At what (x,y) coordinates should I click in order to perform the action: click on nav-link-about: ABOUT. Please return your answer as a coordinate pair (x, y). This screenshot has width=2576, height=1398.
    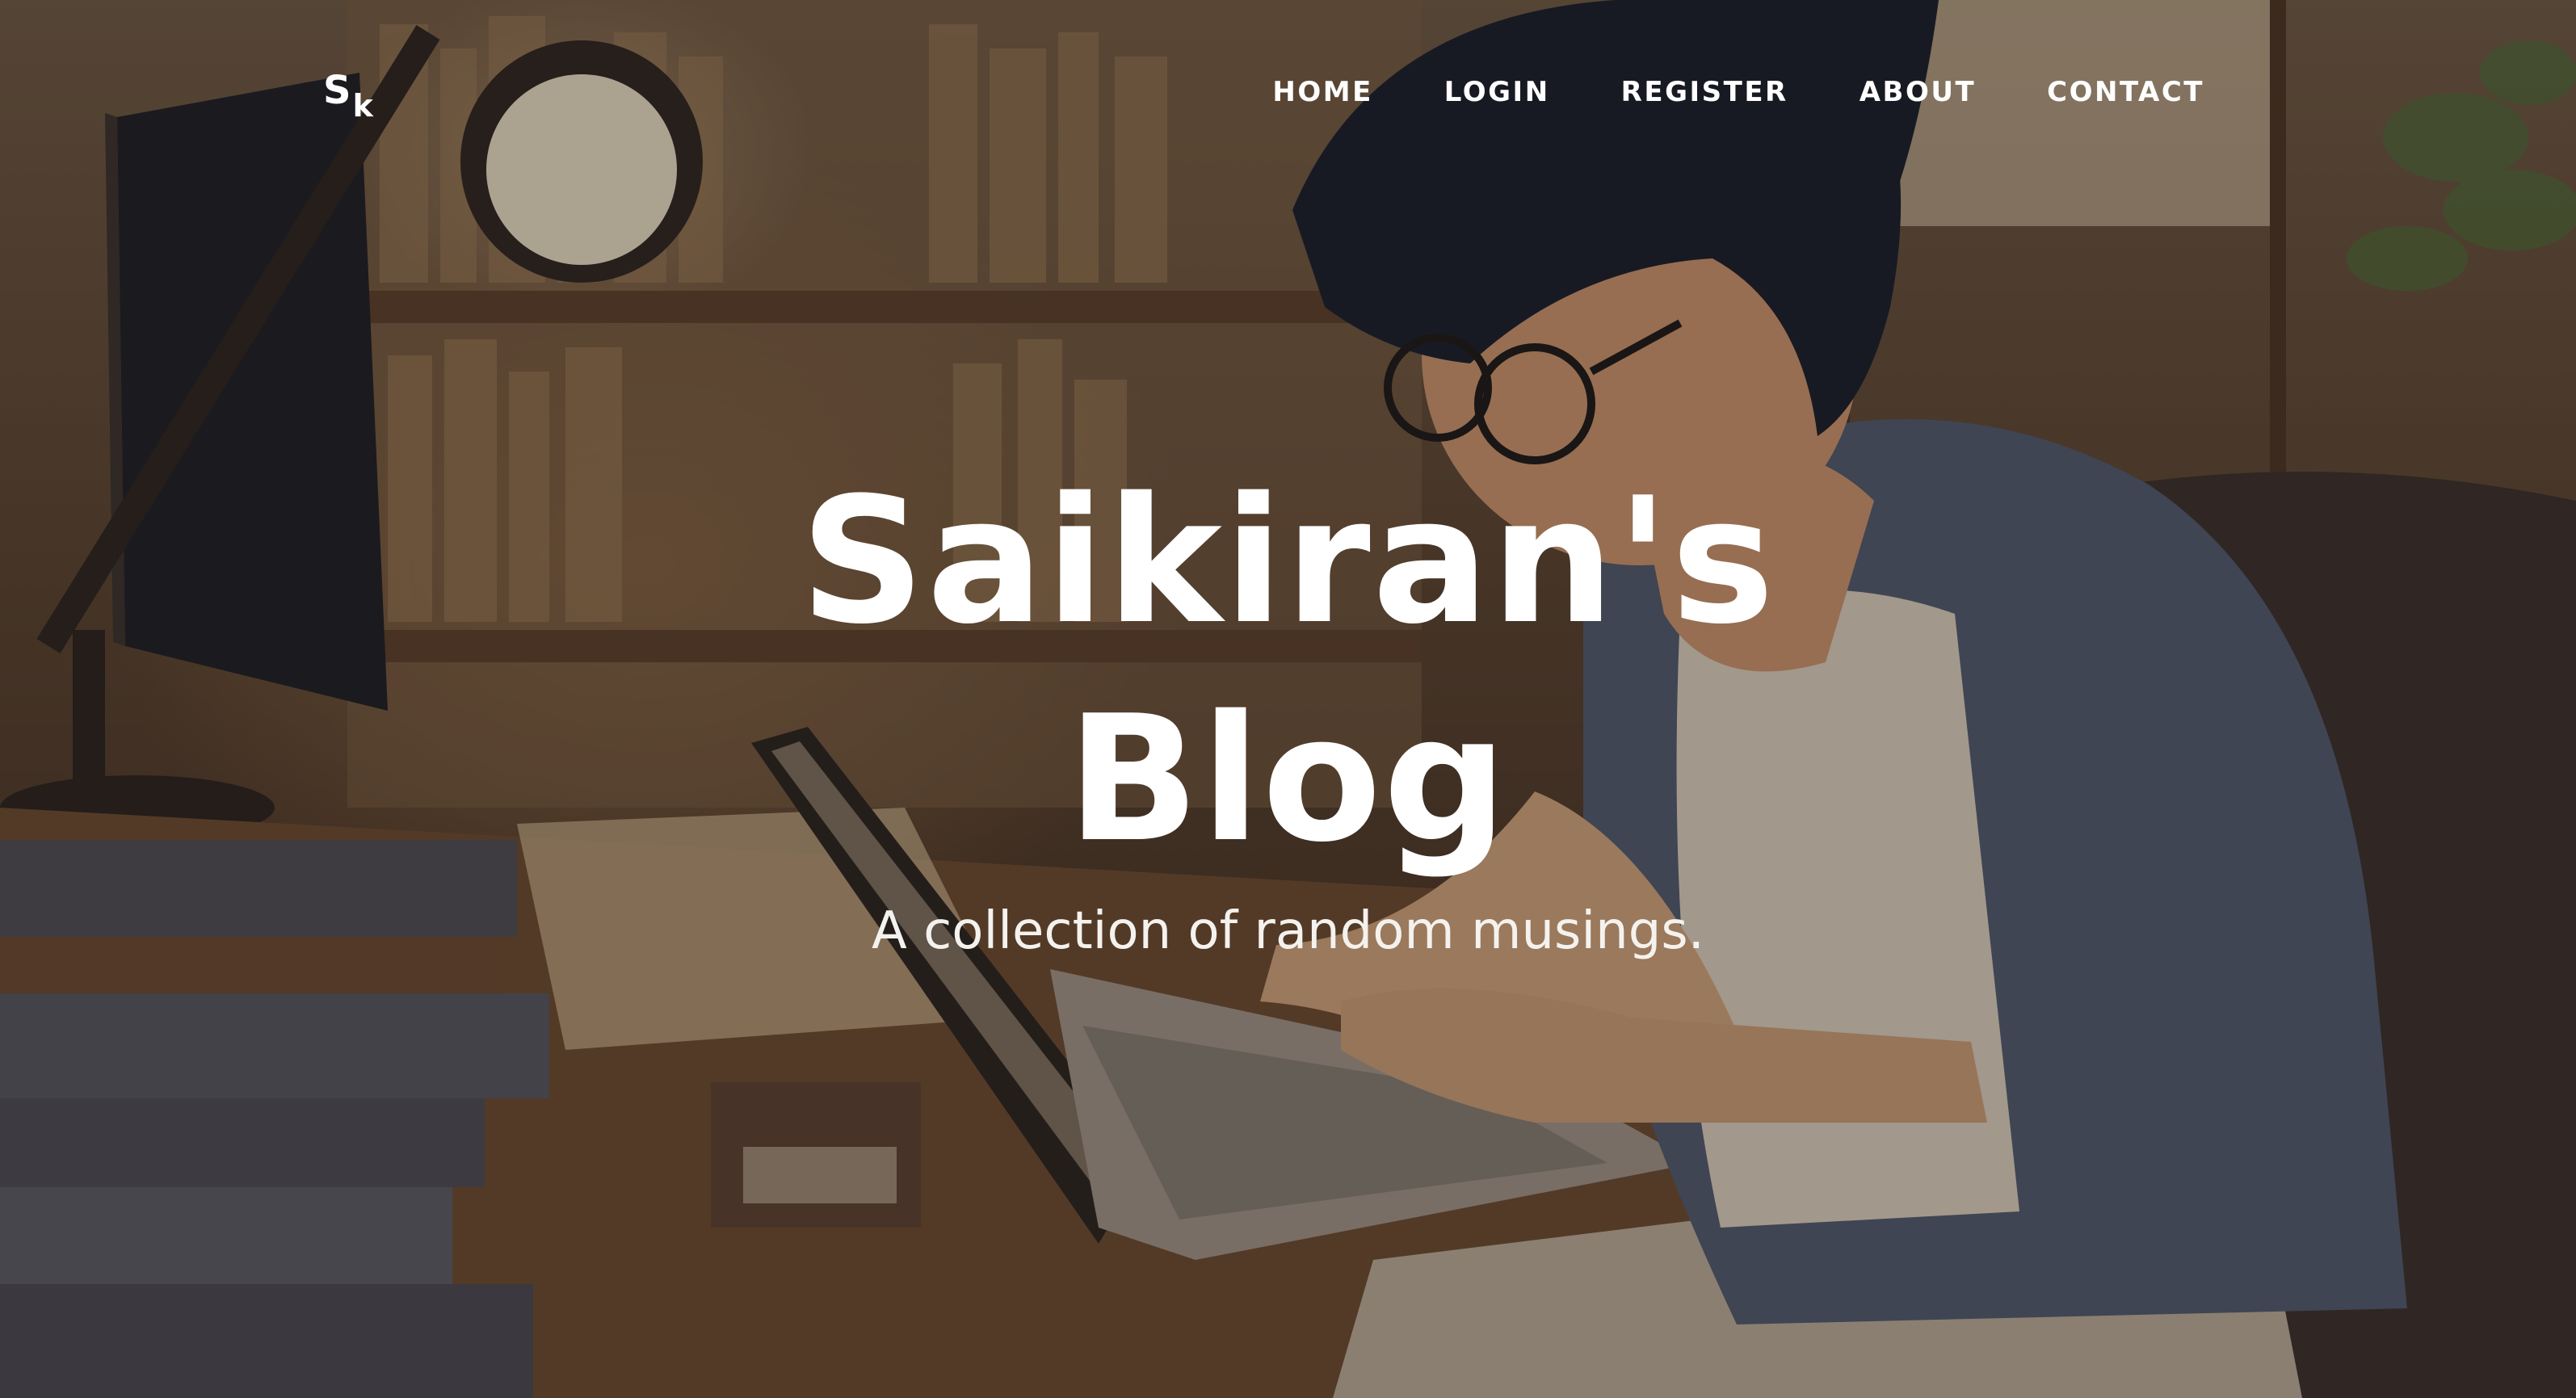
    Looking at the image, I should click on (1918, 92).